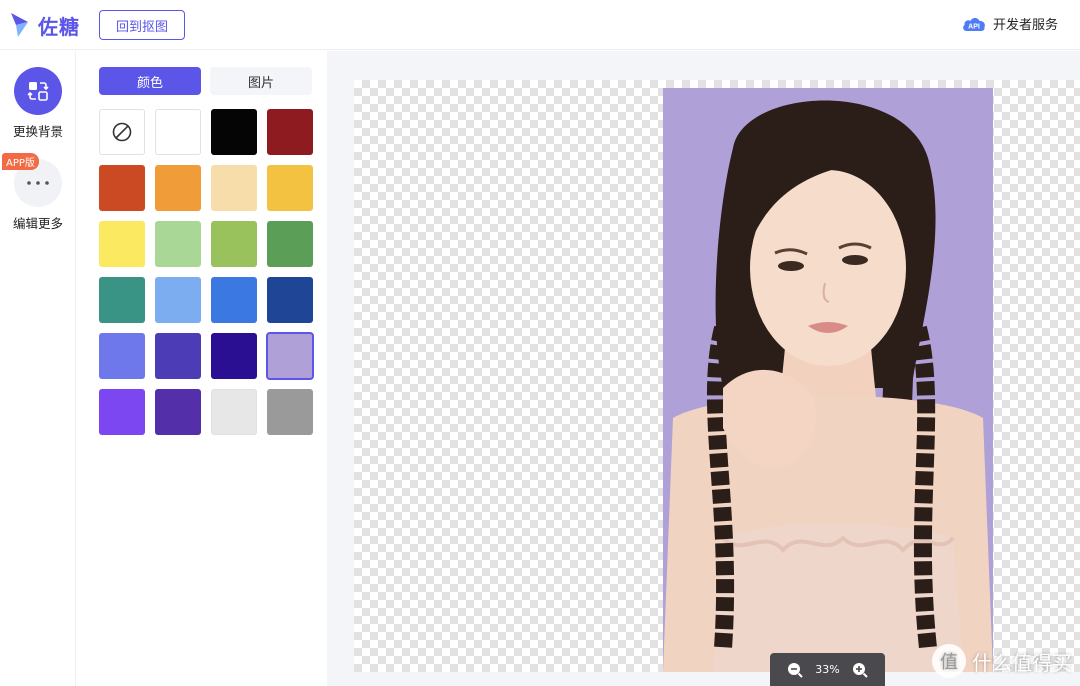 The width and height of the screenshot is (1080, 686). I want to click on smzdm-watermark: 值 什么值得买, so click(1002, 661).